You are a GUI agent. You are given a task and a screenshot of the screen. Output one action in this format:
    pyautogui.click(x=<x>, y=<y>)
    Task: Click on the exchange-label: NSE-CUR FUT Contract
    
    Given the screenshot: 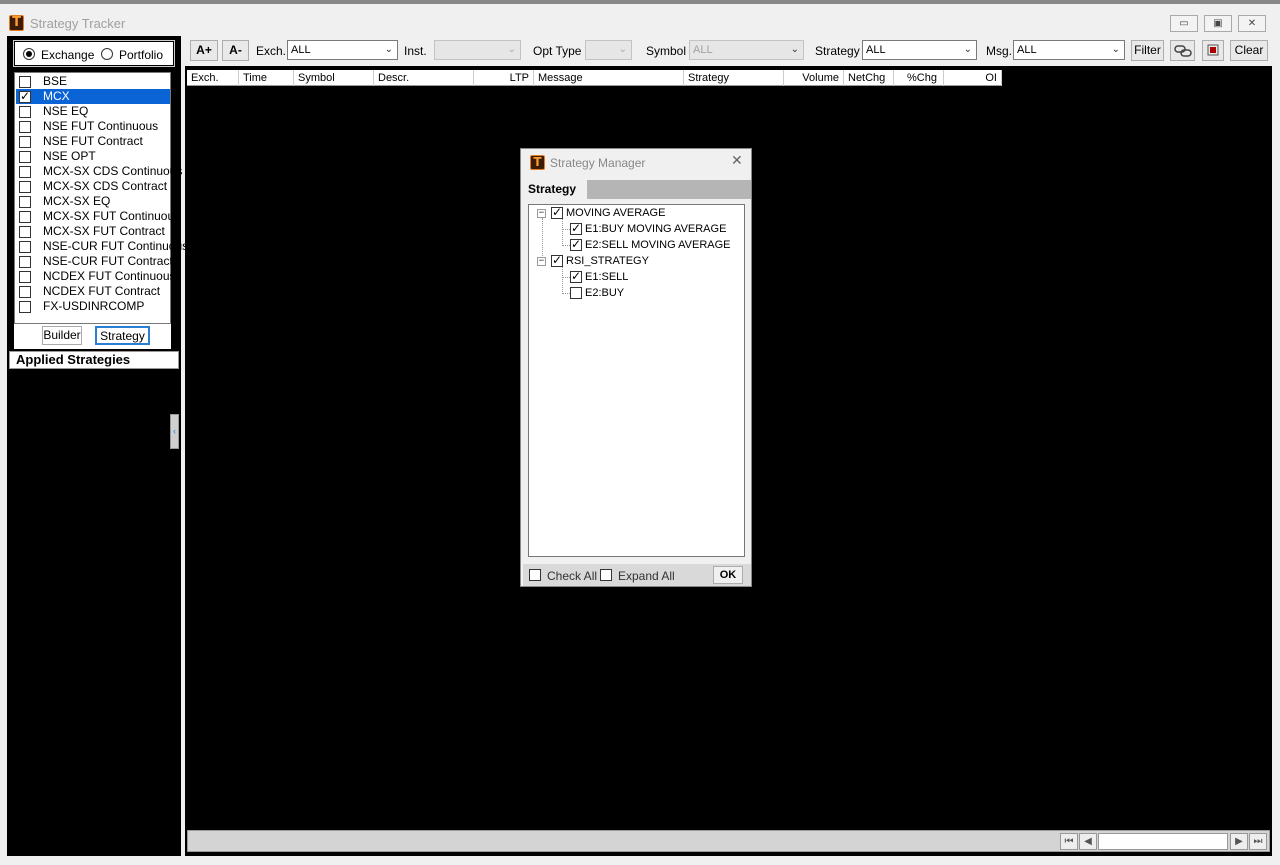 What is the action you would take?
    pyautogui.click(x=108, y=261)
    